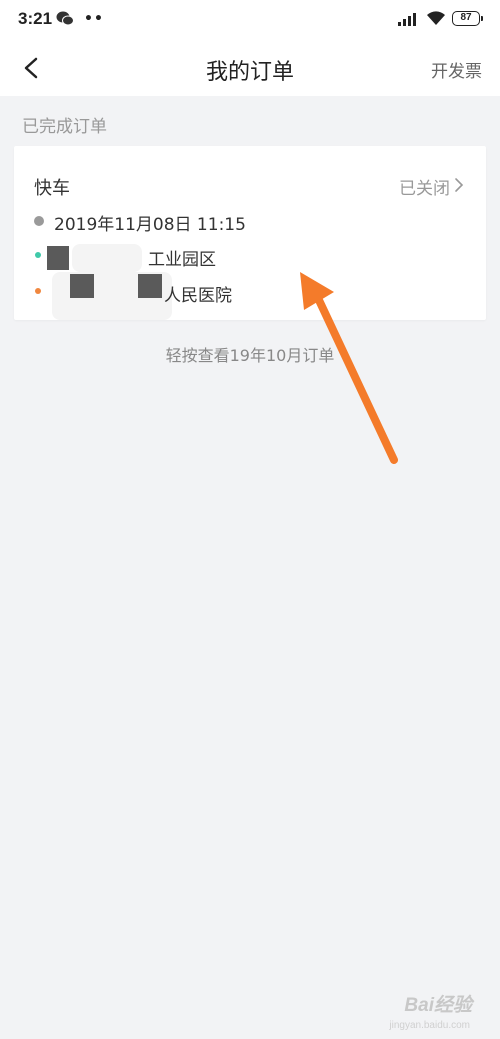 The width and height of the screenshot is (500, 1039). What do you see at coordinates (250, 20) in the screenshot?
I see `status-bar: 3:21 •• 87` at bounding box center [250, 20].